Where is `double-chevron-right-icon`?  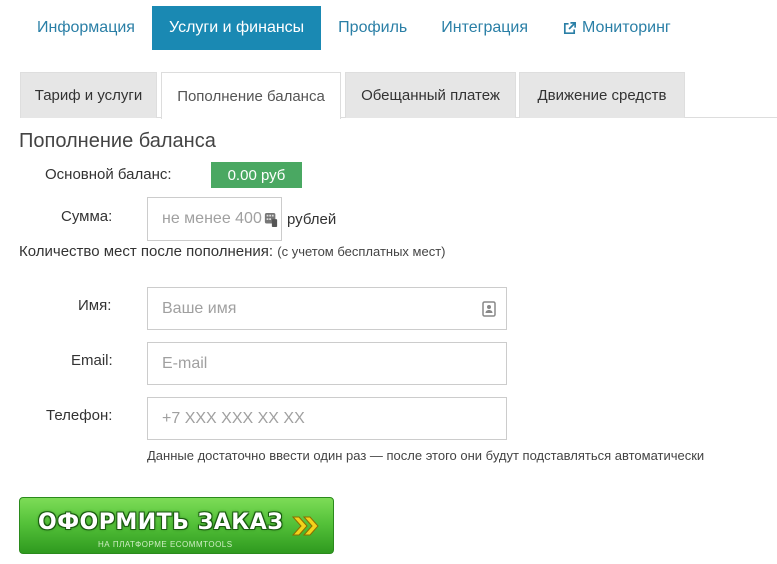
double-chevron-right-icon is located at coordinates (305, 526).